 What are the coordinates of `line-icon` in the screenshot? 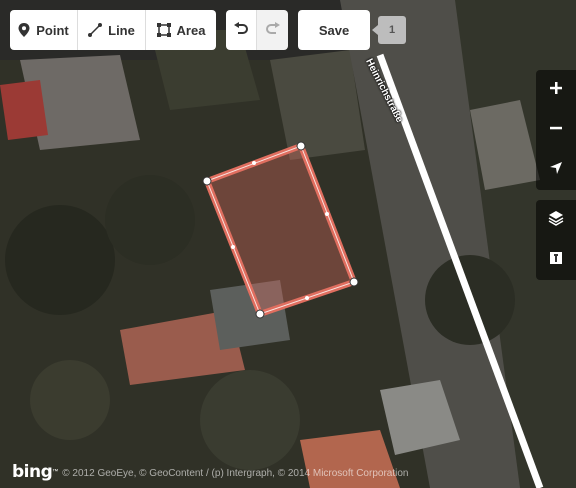 It's located at (95, 30).